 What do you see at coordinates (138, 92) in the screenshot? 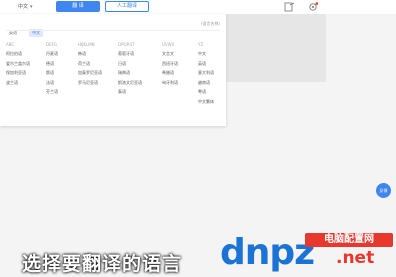
I see `language-option: 泰语` at bounding box center [138, 92].